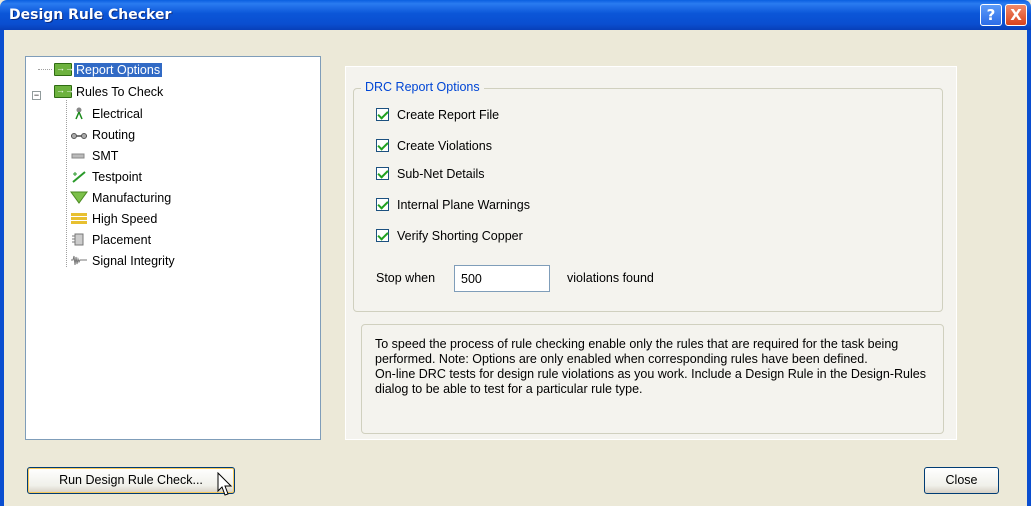 This screenshot has height=506, width=1031. What do you see at coordinates (125, 219) in the screenshot?
I see `tree-item-label: High Speed` at bounding box center [125, 219].